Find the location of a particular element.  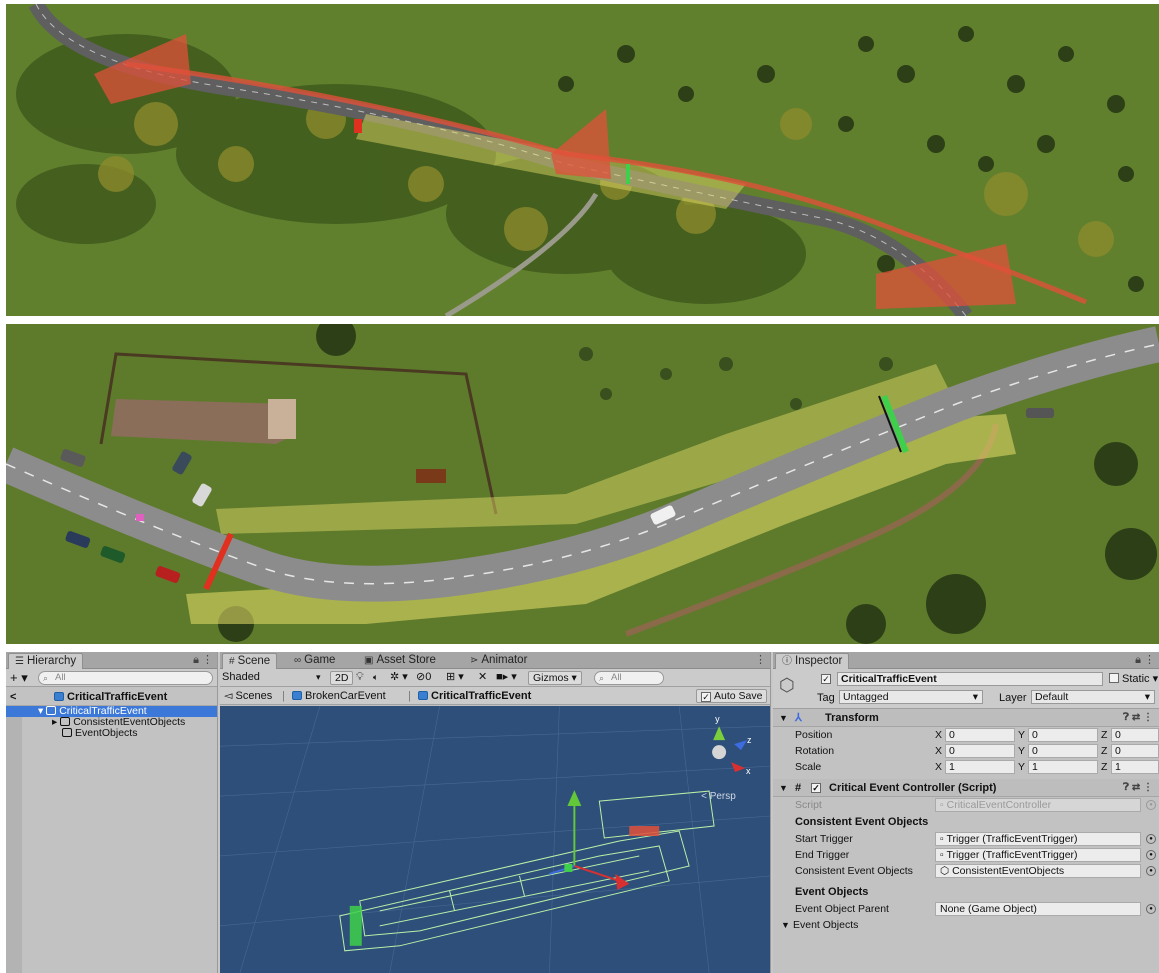

grid-icon: ⊞ ▾ is located at coordinates (455, 677).